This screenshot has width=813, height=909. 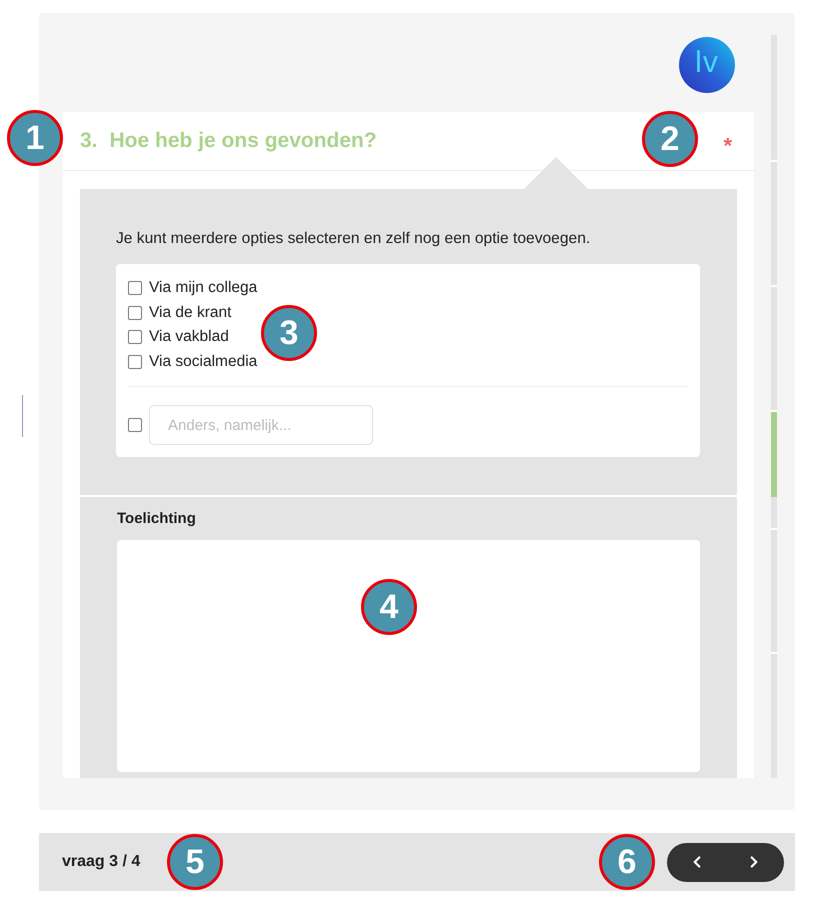 What do you see at coordinates (354, 239) in the screenshot?
I see `instruction-text: Je kunt meerdere opties selecteren en zelf nog een optie toevoegen.` at bounding box center [354, 239].